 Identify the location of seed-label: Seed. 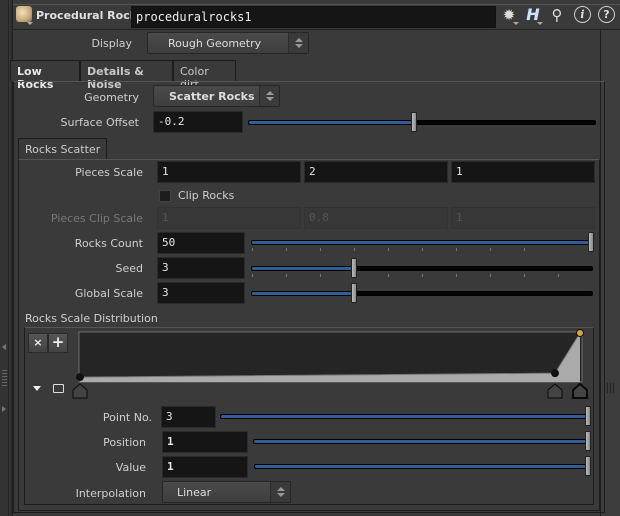
(129, 268).